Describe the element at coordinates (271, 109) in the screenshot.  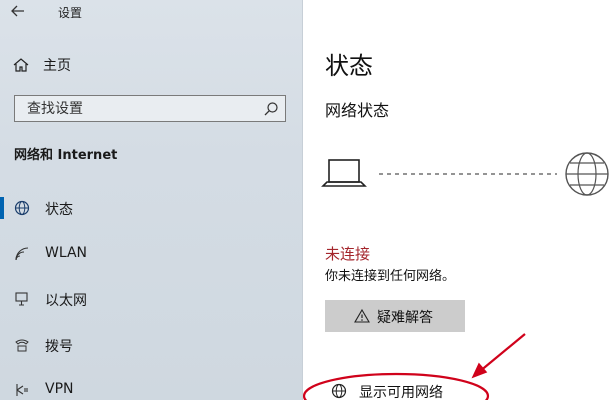
I see `search-icon` at that location.